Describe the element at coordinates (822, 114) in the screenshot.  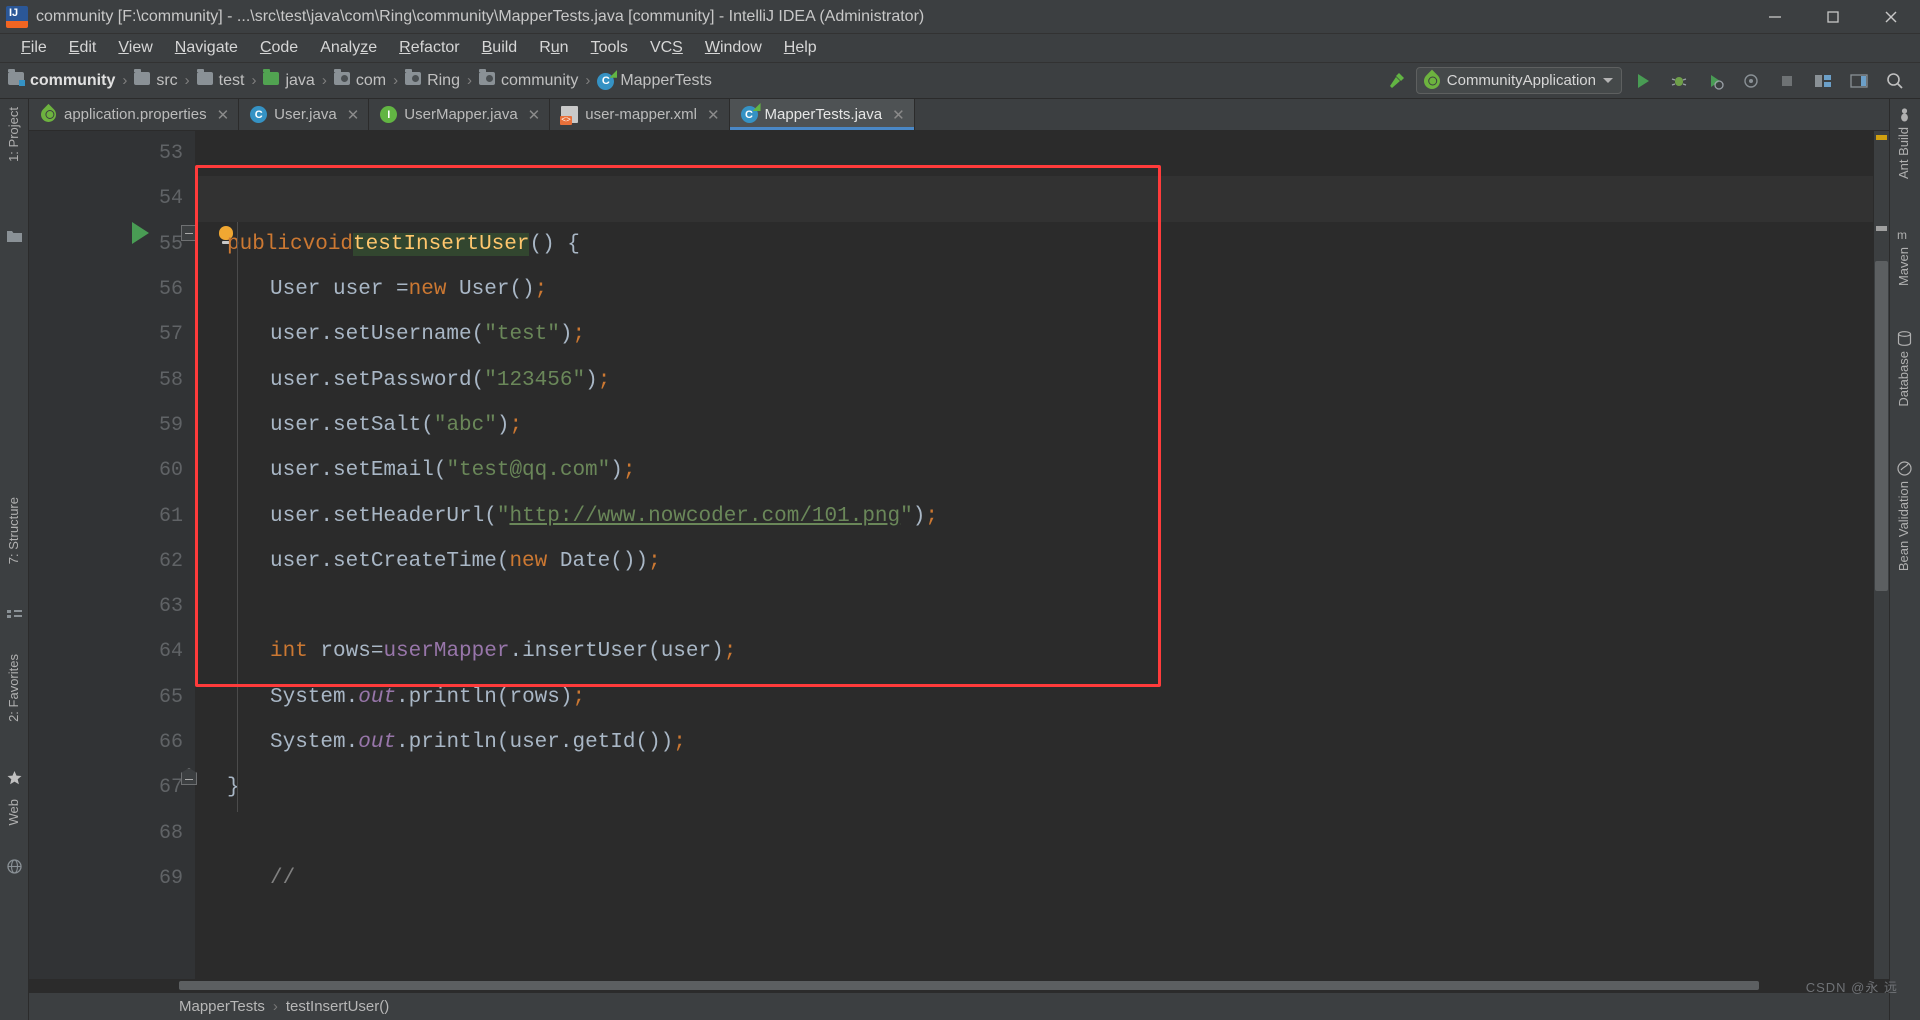
I see `tab-mappertests-java: C MapperTests.java ✕` at that location.